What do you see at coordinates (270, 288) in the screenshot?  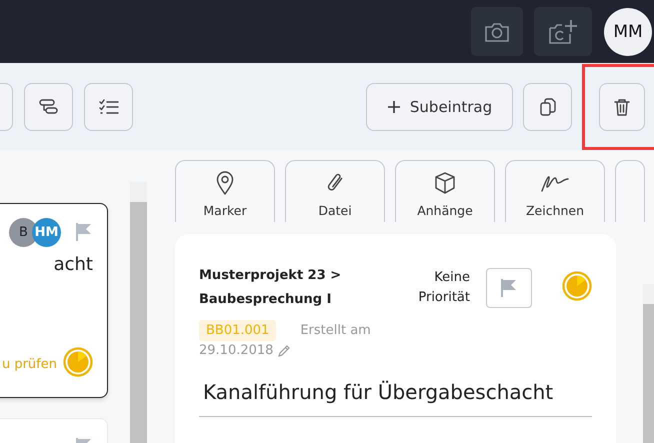 I see `breadcrumb: Musterprojekt 23 > Baubesprechung I` at bounding box center [270, 288].